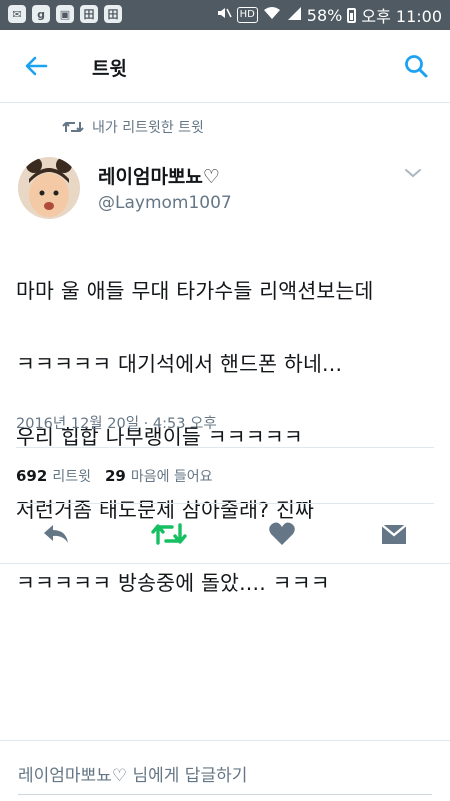 The width and height of the screenshot is (450, 801). I want to click on reply-bar: 레이엄마뽀뇨♡ 님에게 답글하기, so click(225, 770).